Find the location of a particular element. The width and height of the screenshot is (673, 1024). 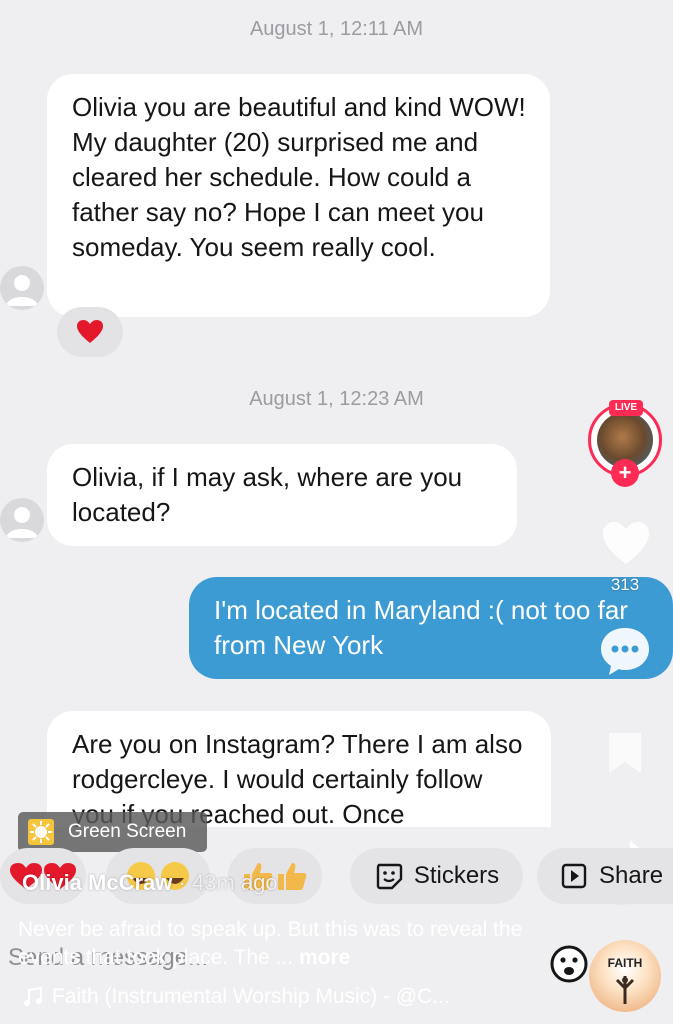

heart-icon is located at coordinates (90, 331).